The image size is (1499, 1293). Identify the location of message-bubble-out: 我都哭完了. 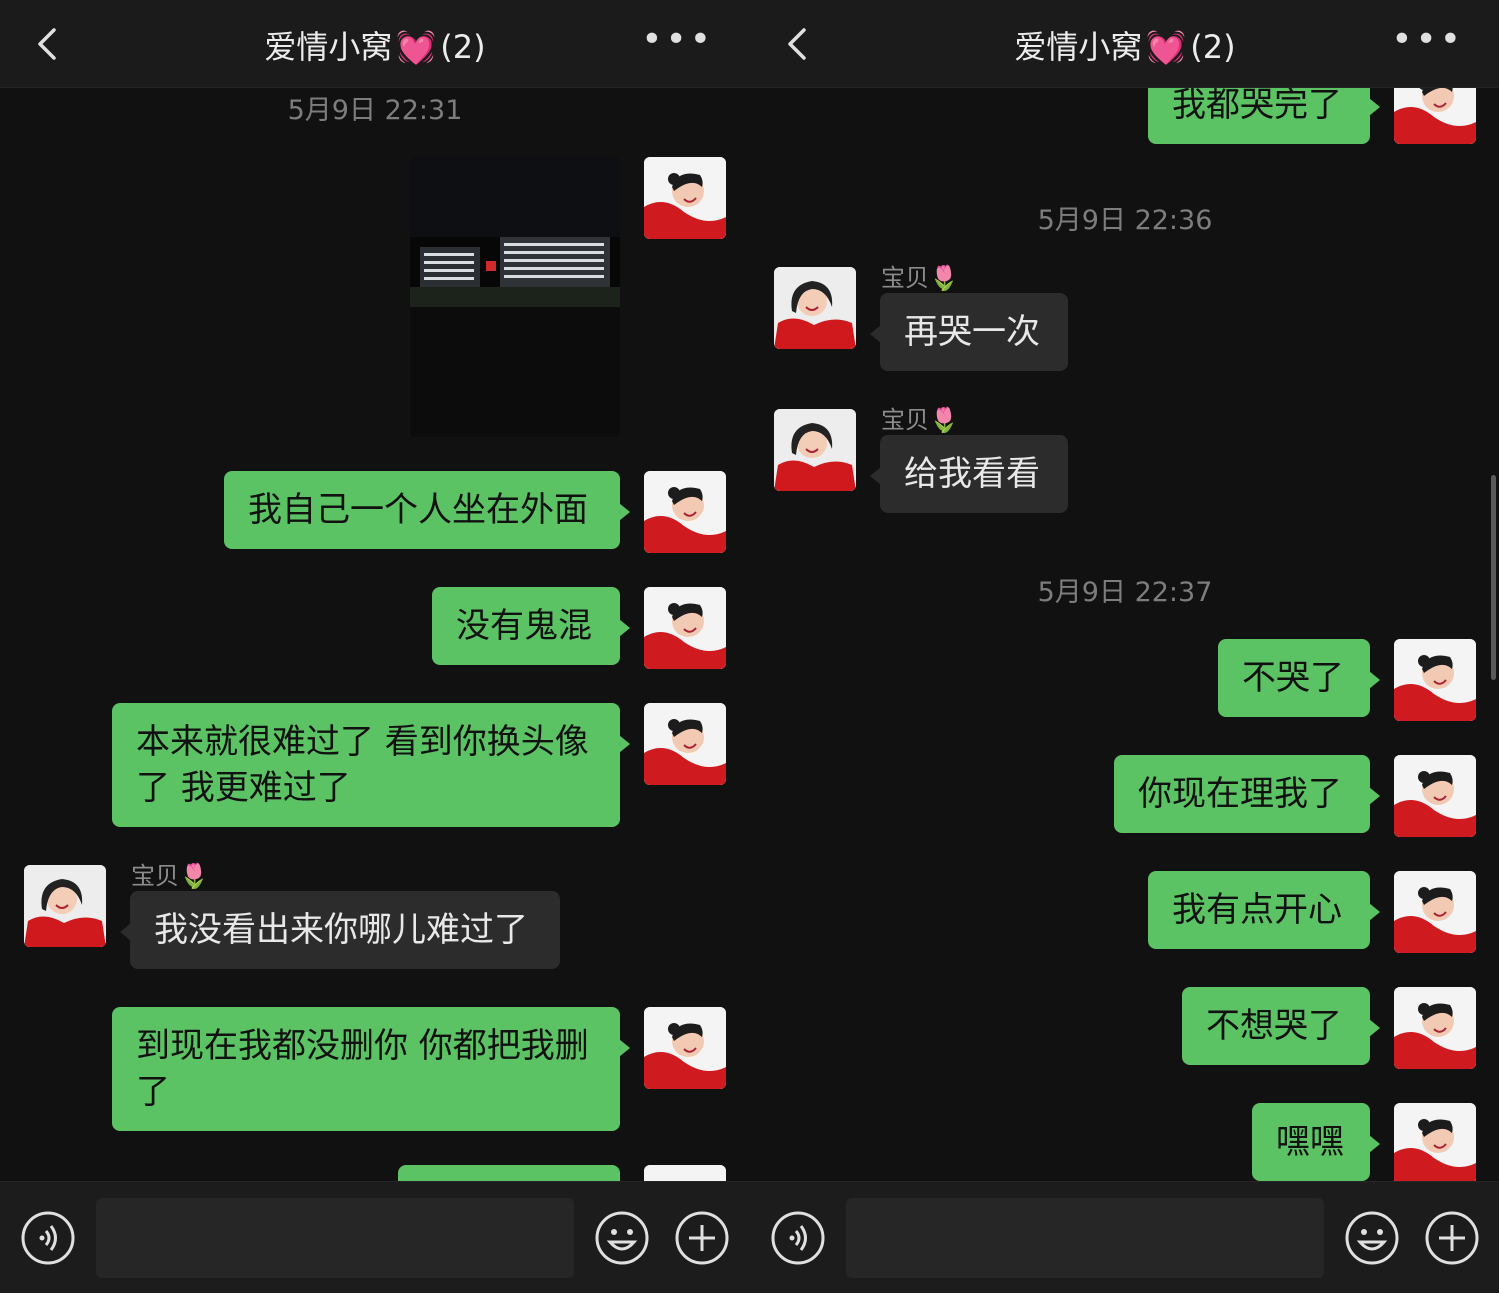
(1264, 116).